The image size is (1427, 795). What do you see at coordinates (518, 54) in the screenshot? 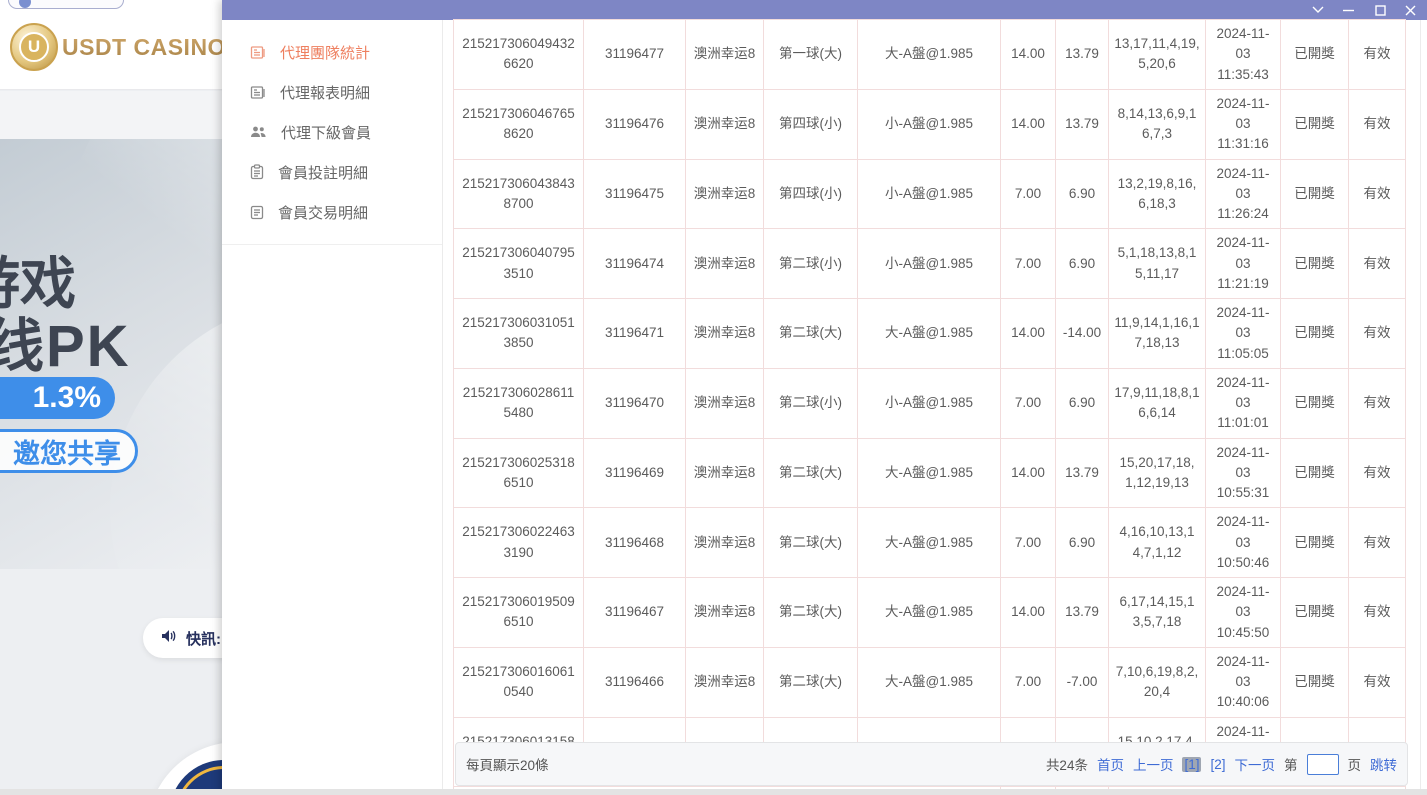
I see `cell-order-id: 2152173060494326620` at bounding box center [518, 54].